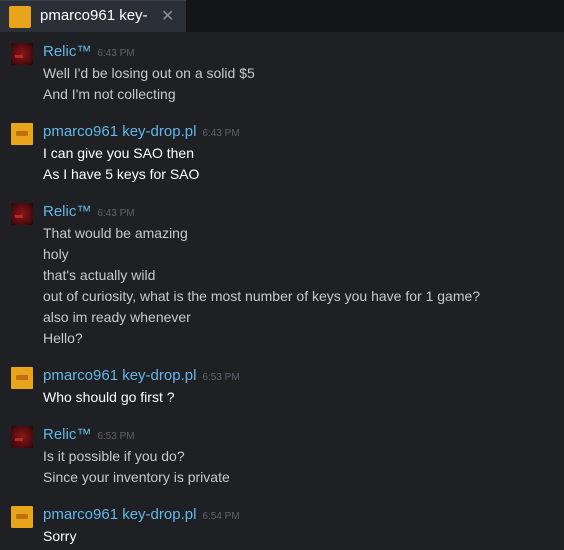 Image resolution: width=564 pixels, height=550 pixels. I want to click on message-line: Who should go first ?, so click(109, 397).